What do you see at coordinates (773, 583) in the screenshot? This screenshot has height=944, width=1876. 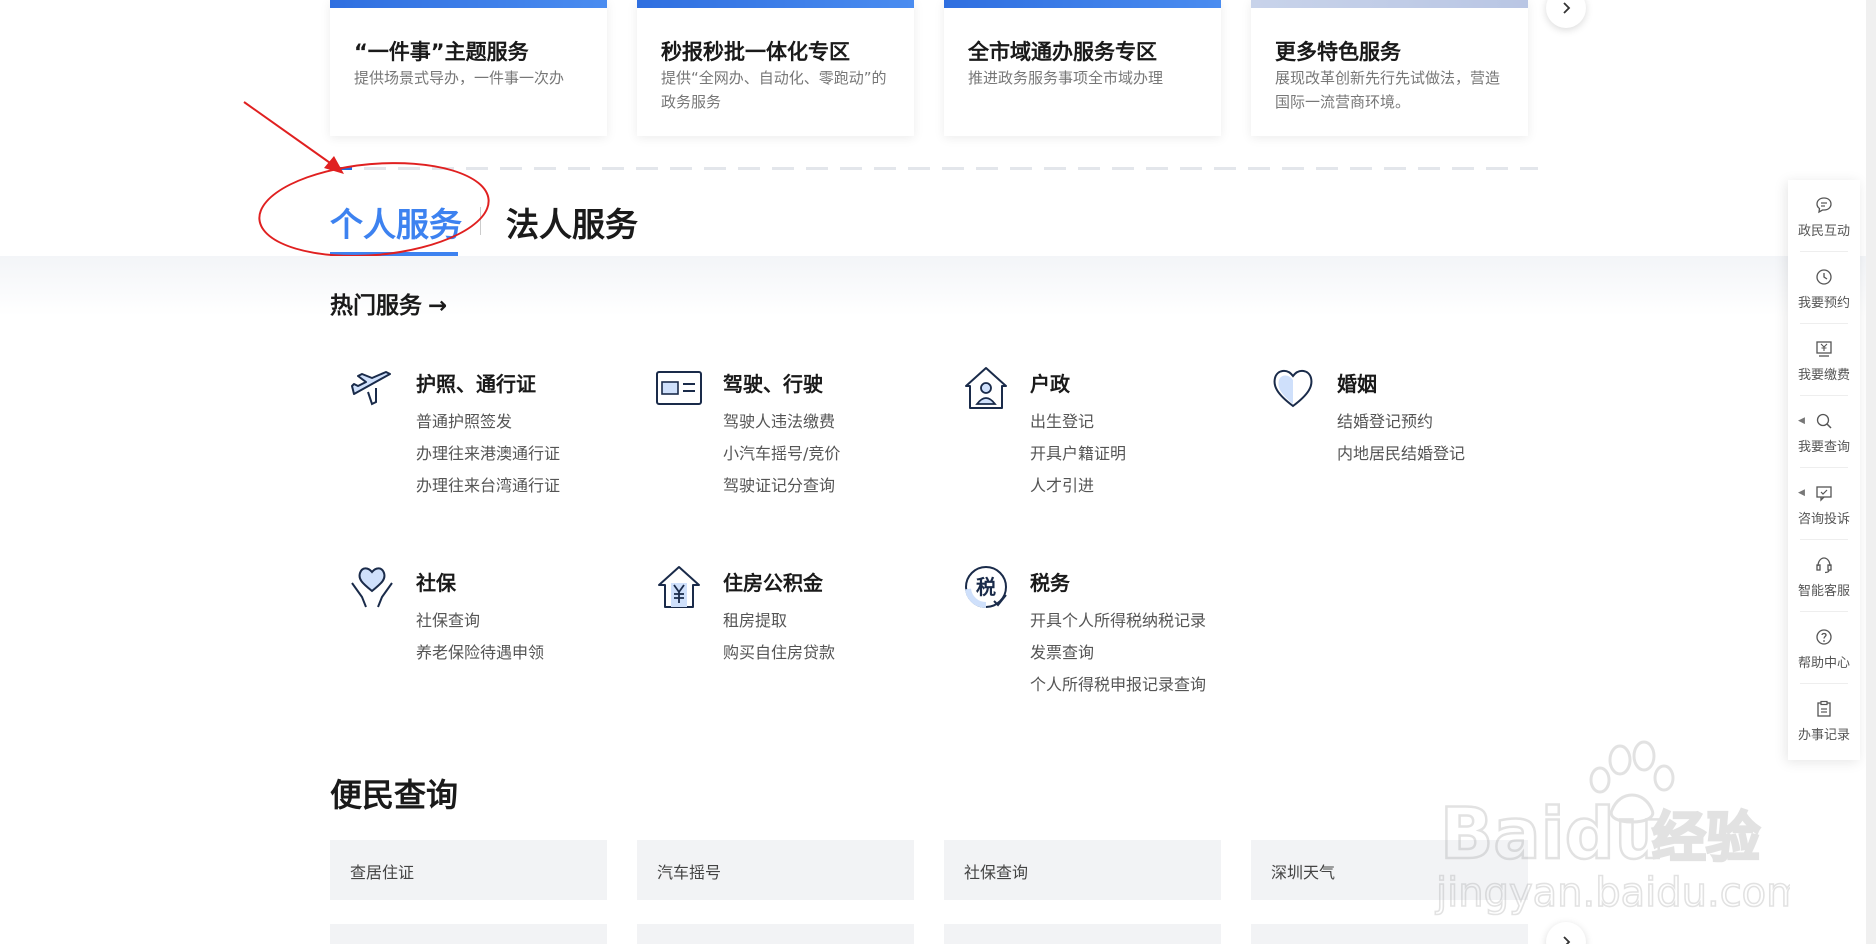 I see `service-group-title: 住房公积金` at bounding box center [773, 583].